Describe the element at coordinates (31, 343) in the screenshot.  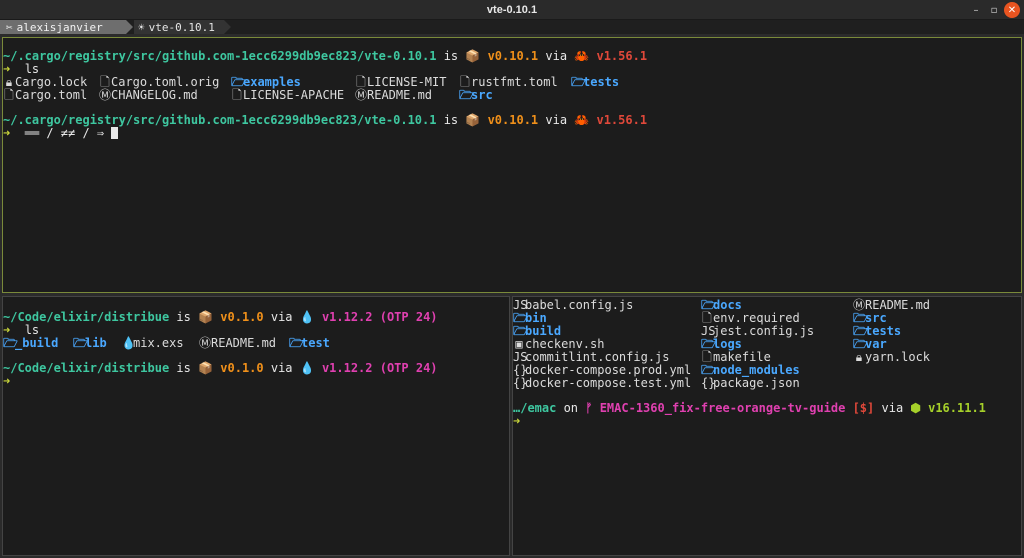
I see `list-item: 🗁_build` at that location.